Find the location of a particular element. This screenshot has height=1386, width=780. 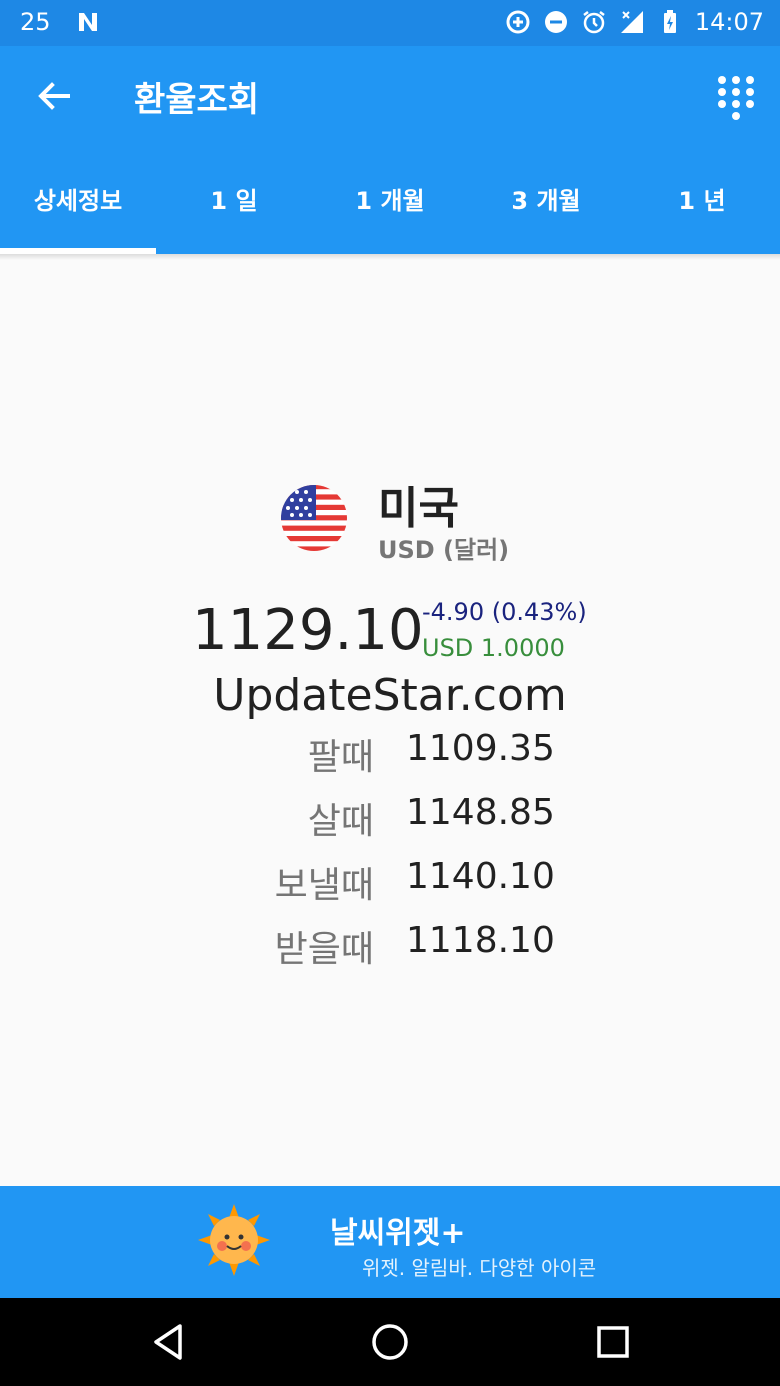

back-arrow-icon is located at coordinates (54, 96).